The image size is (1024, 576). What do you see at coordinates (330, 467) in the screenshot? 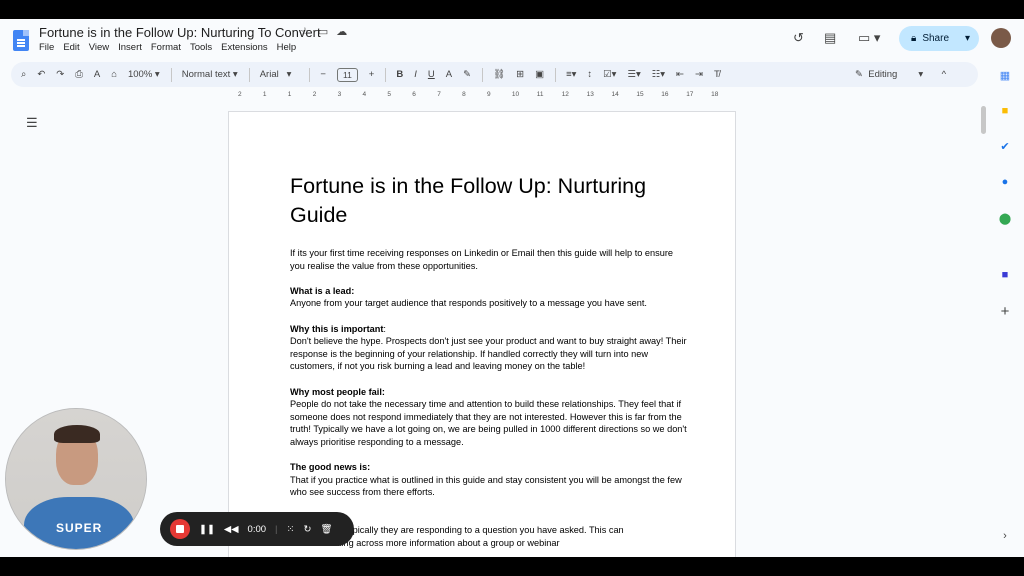
I see `section-title: The good news is:` at bounding box center [330, 467].